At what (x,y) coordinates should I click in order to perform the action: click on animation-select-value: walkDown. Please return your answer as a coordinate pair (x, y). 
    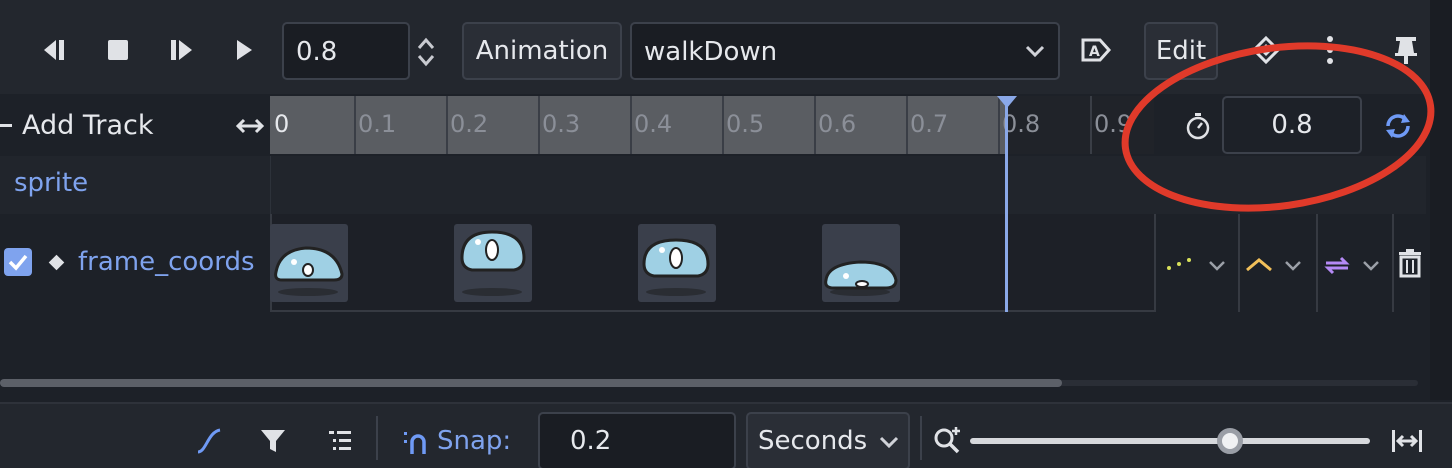
    Looking at the image, I should click on (711, 52).